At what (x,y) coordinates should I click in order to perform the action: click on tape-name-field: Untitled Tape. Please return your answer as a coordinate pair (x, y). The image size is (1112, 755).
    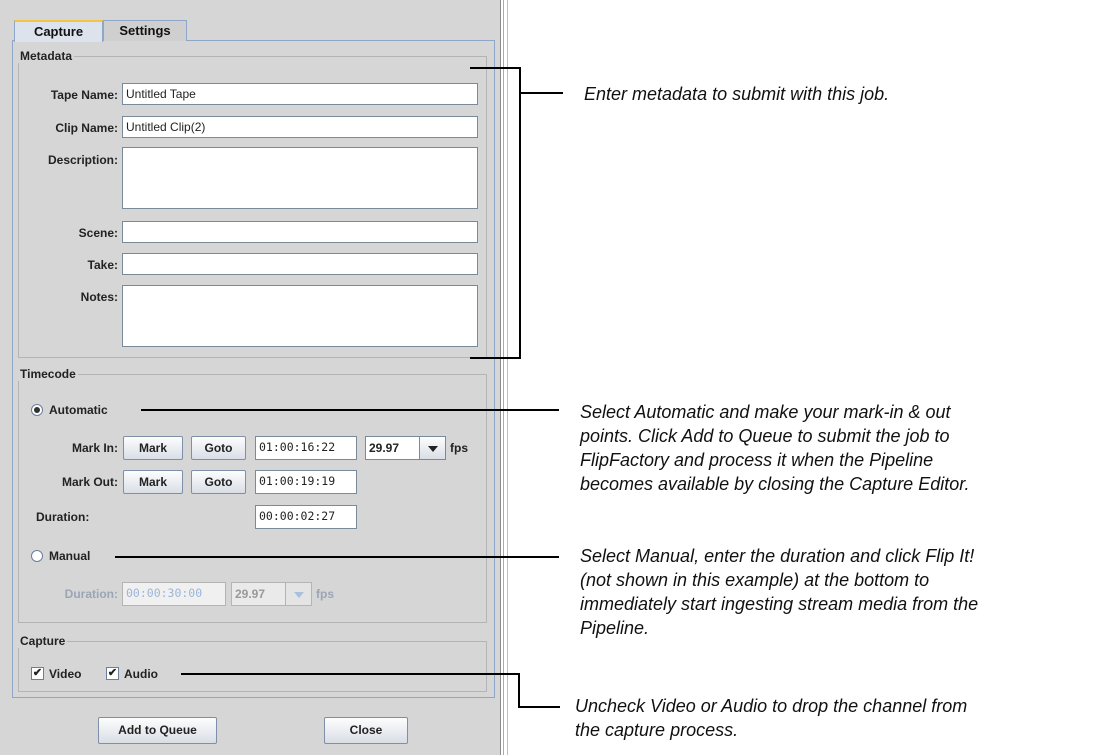
    Looking at the image, I should click on (300, 94).